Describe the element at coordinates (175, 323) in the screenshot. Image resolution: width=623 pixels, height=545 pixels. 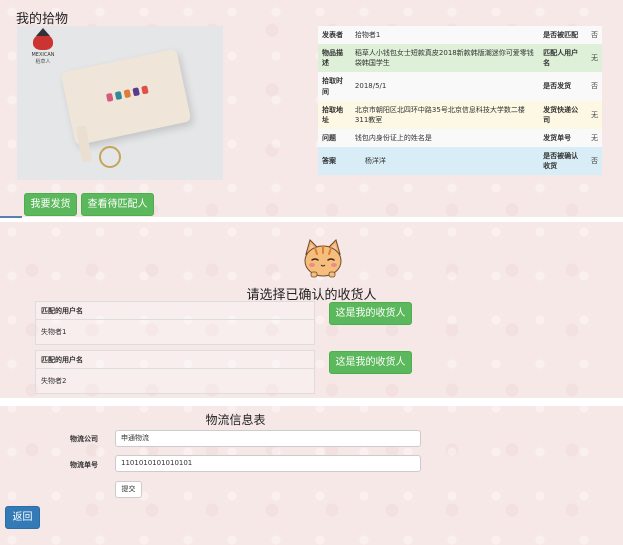
I see `match-card: 匹配的用户名 失物者1` at that location.